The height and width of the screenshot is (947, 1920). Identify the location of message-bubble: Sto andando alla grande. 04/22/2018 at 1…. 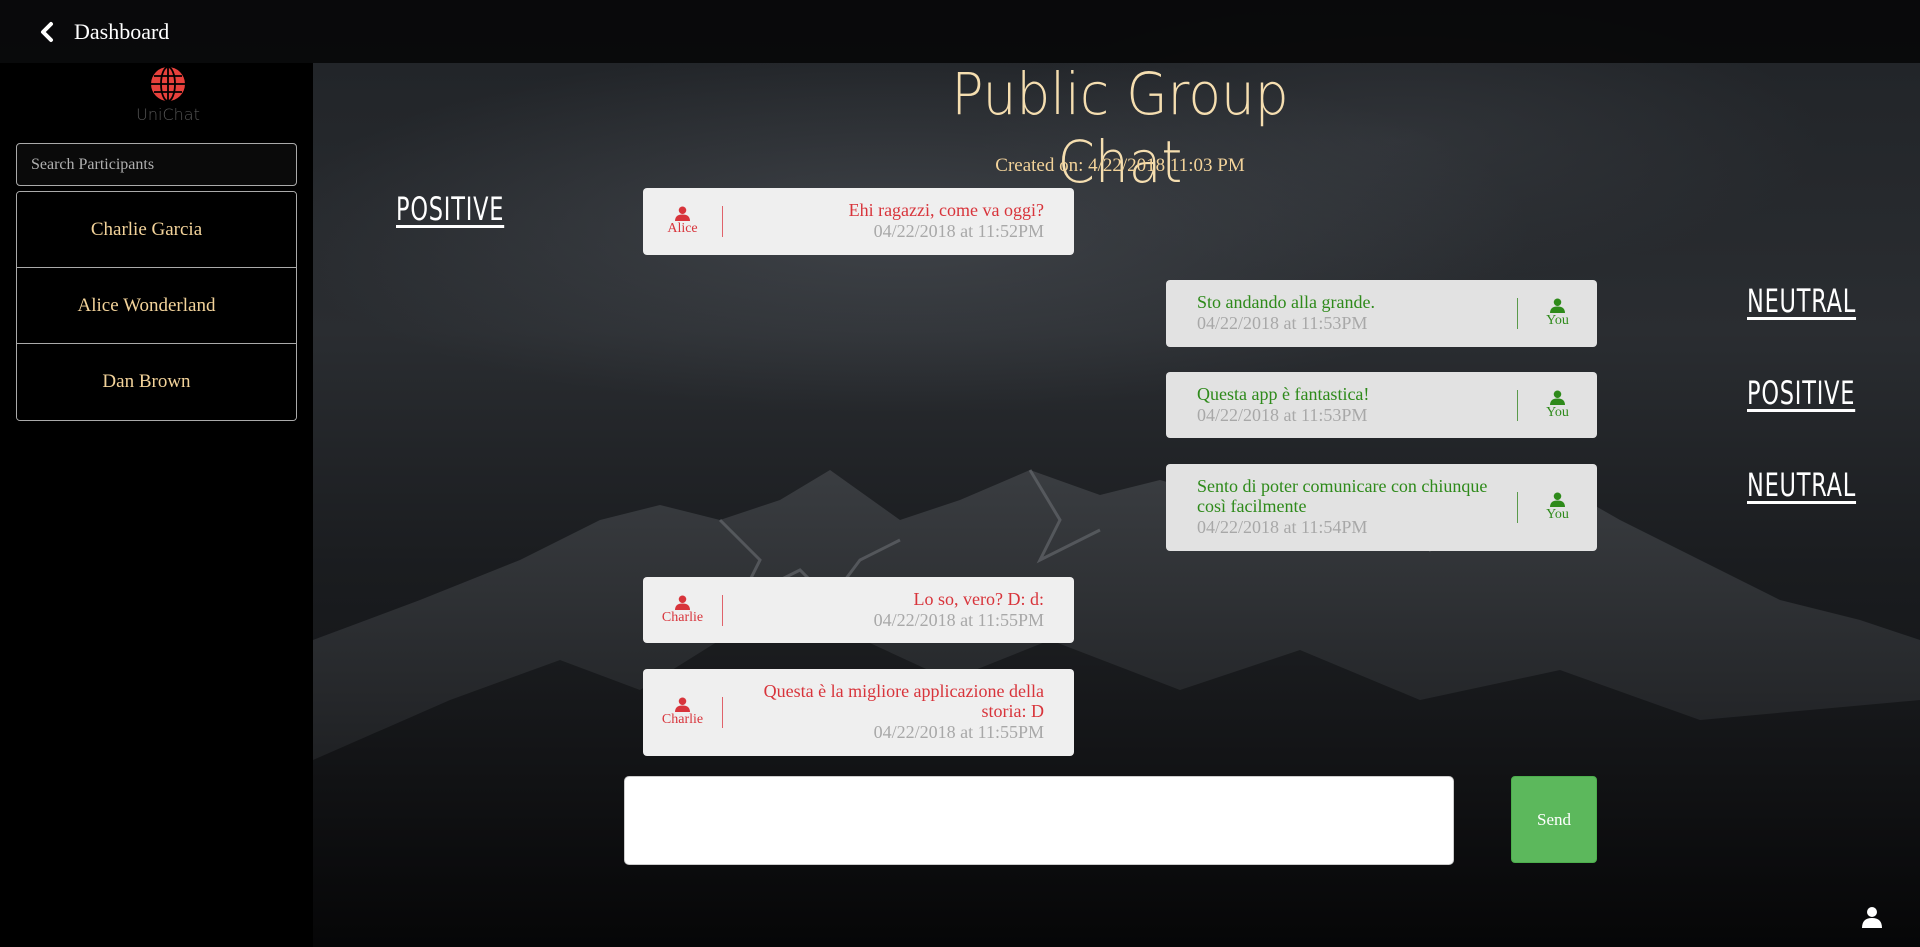
(1381, 313).